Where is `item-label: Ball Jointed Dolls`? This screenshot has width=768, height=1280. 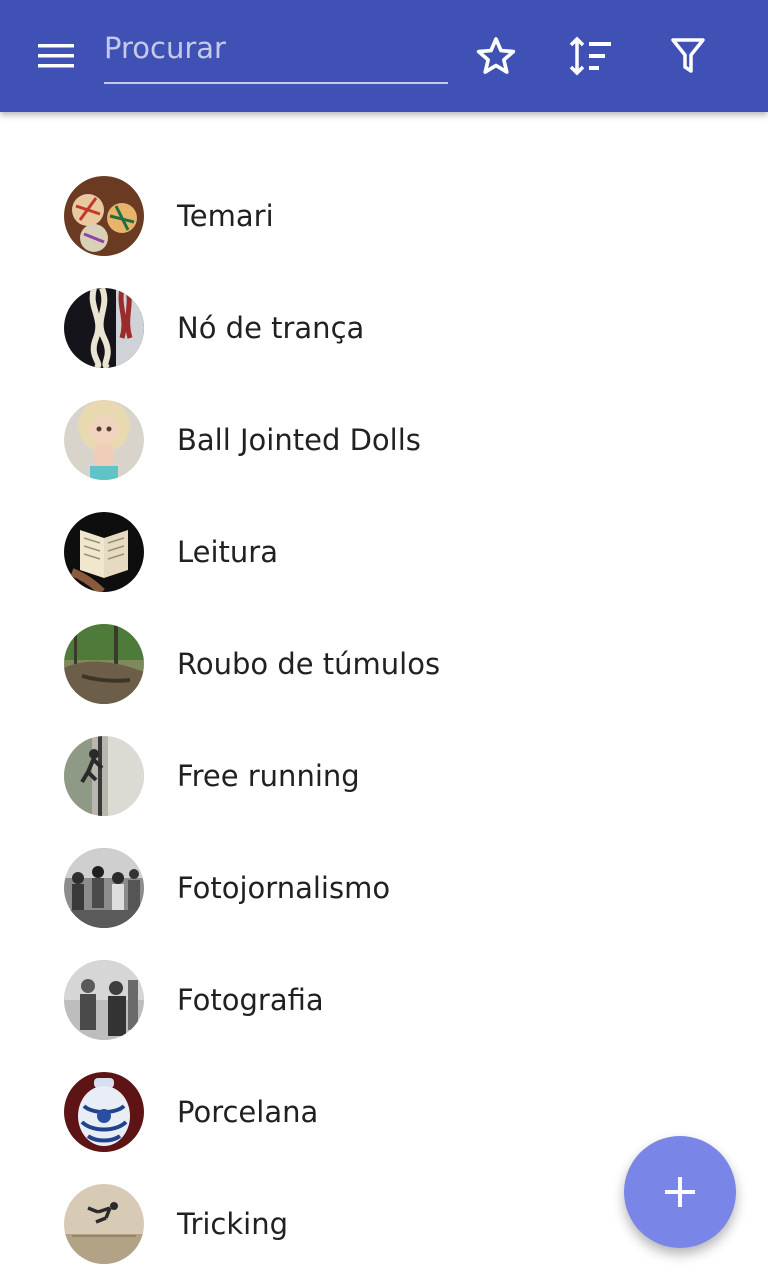 item-label: Ball Jointed Dolls is located at coordinates (299, 440).